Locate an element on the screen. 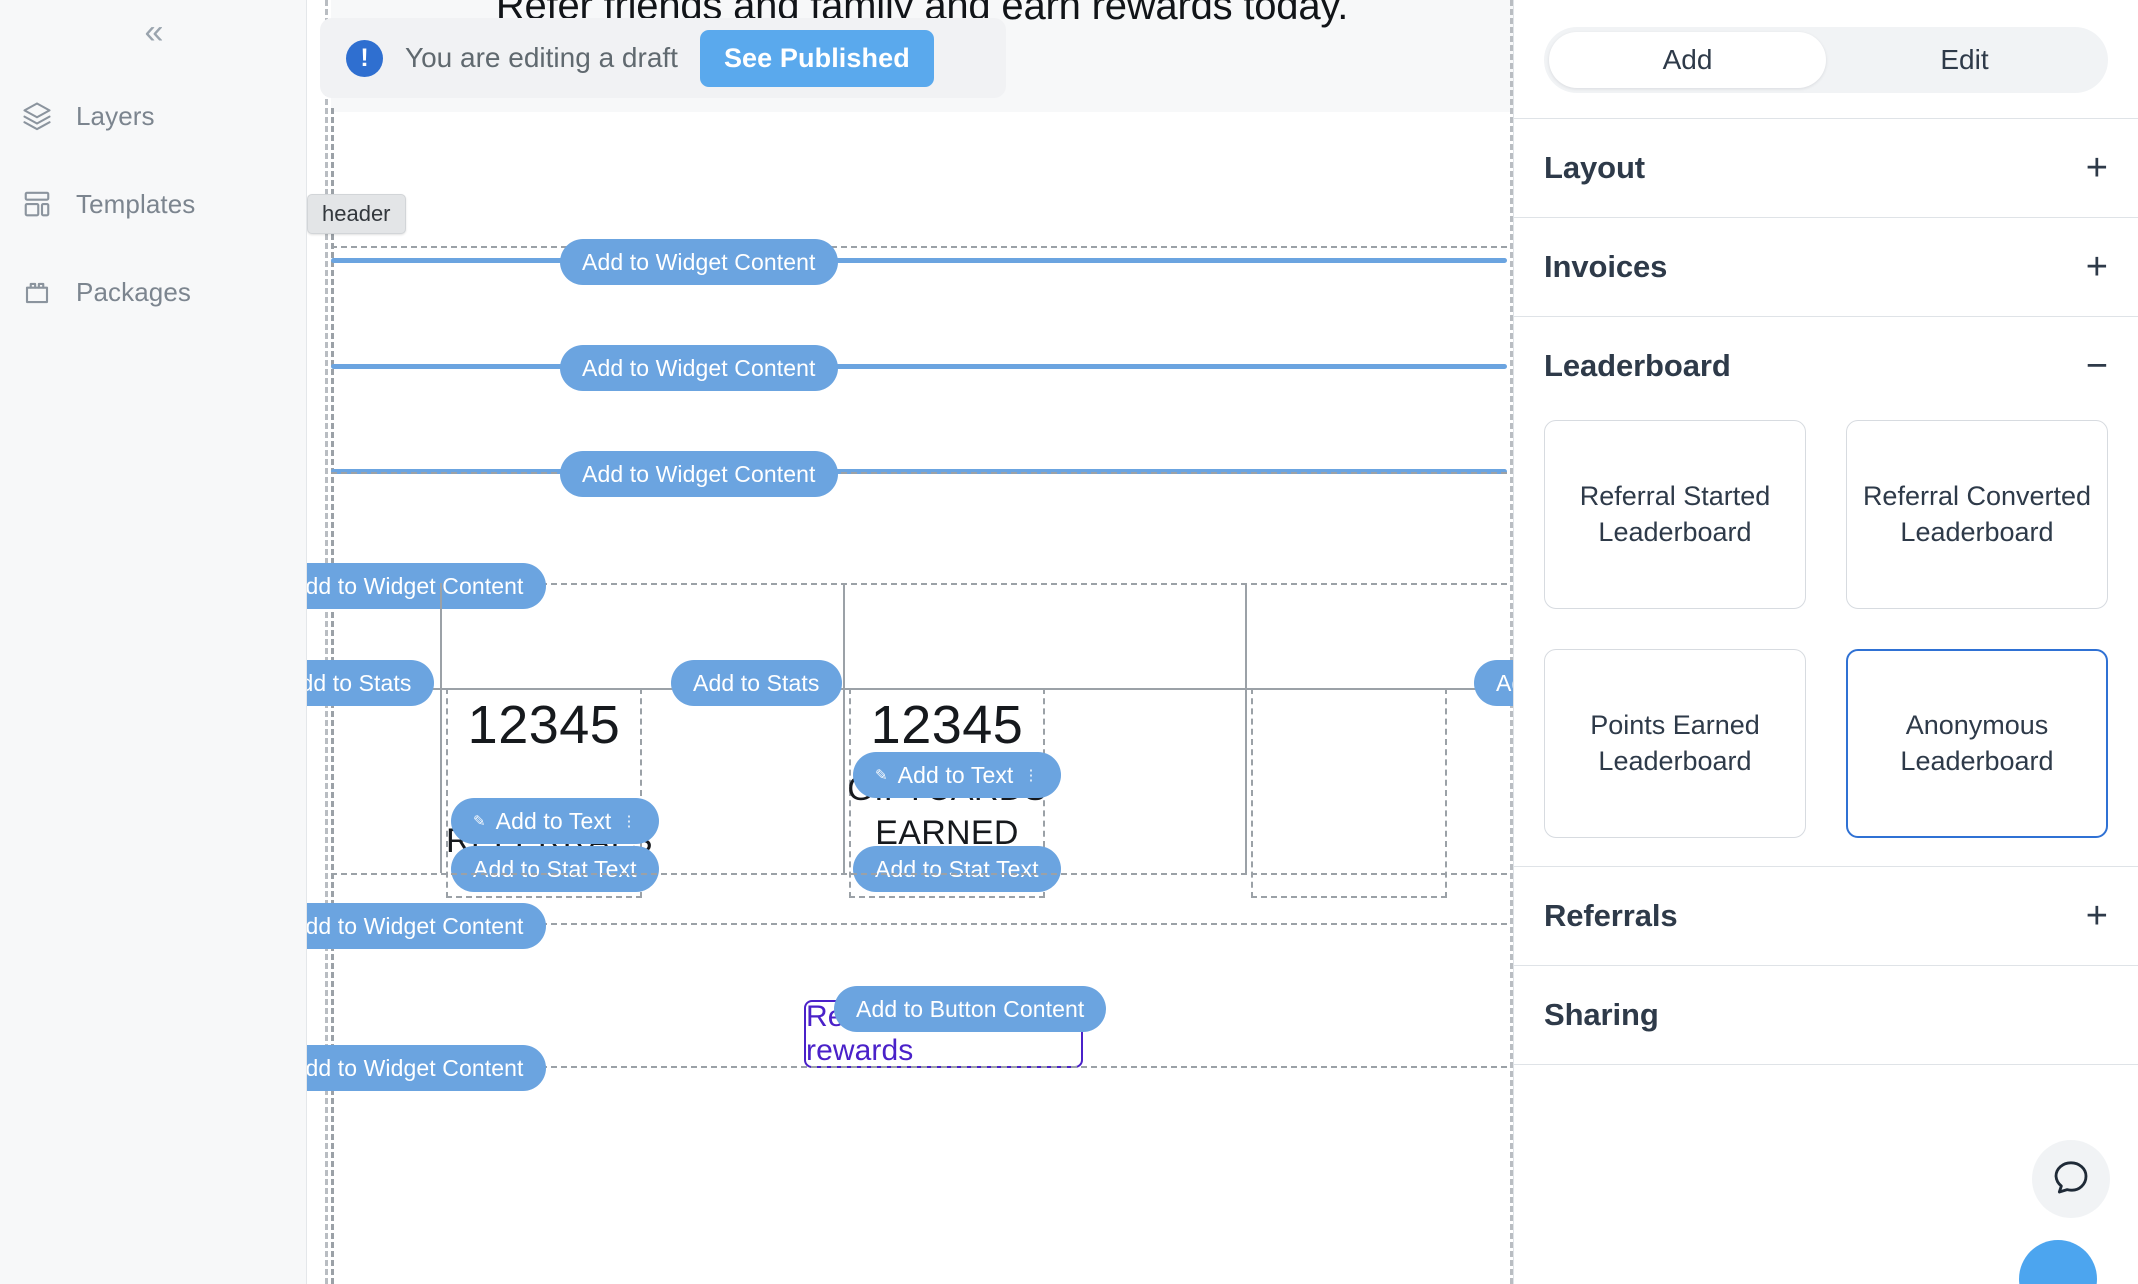  accordion-leaderboard: Leaderboard − is located at coordinates (1826, 365).